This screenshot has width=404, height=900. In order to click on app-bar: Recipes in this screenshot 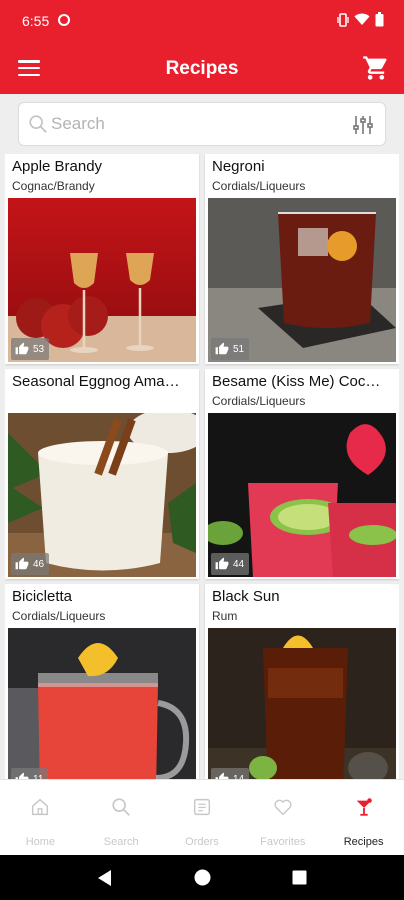, I will do `click(202, 68)`.